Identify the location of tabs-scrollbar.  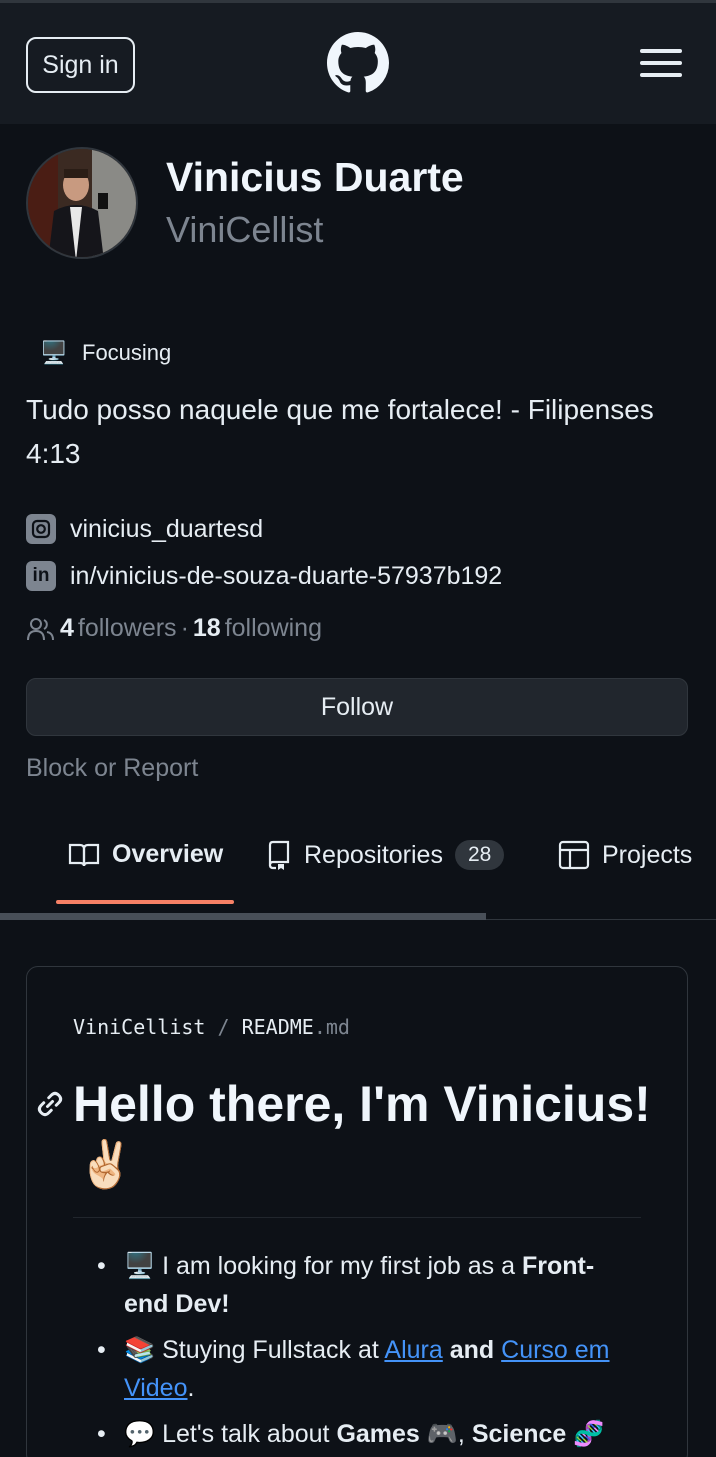
(243, 916).